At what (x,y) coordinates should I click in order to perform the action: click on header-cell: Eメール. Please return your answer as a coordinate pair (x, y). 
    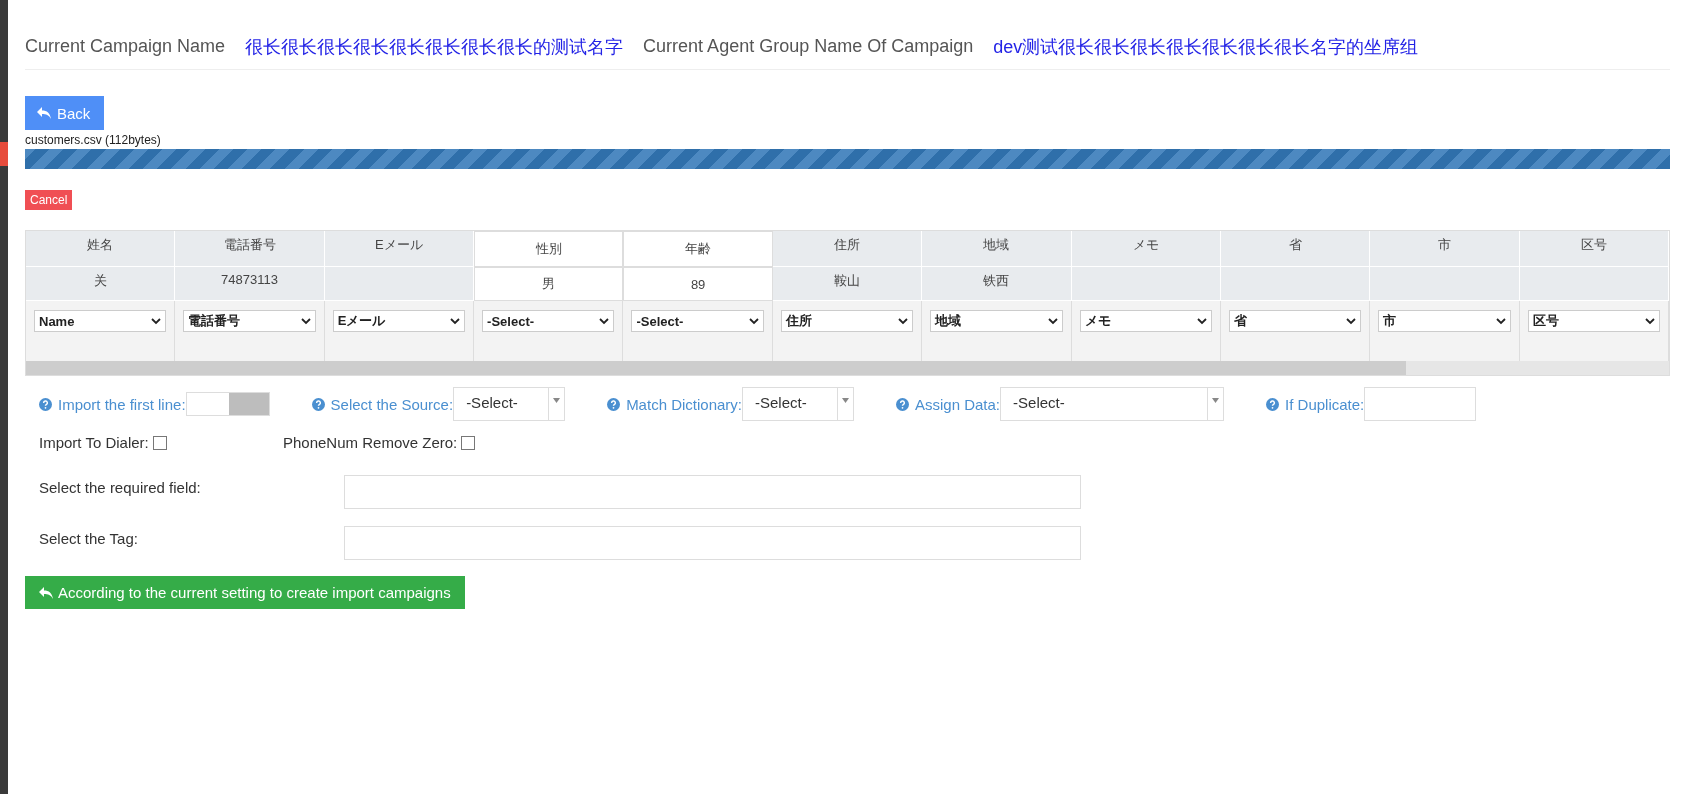
    Looking at the image, I should click on (399, 249).